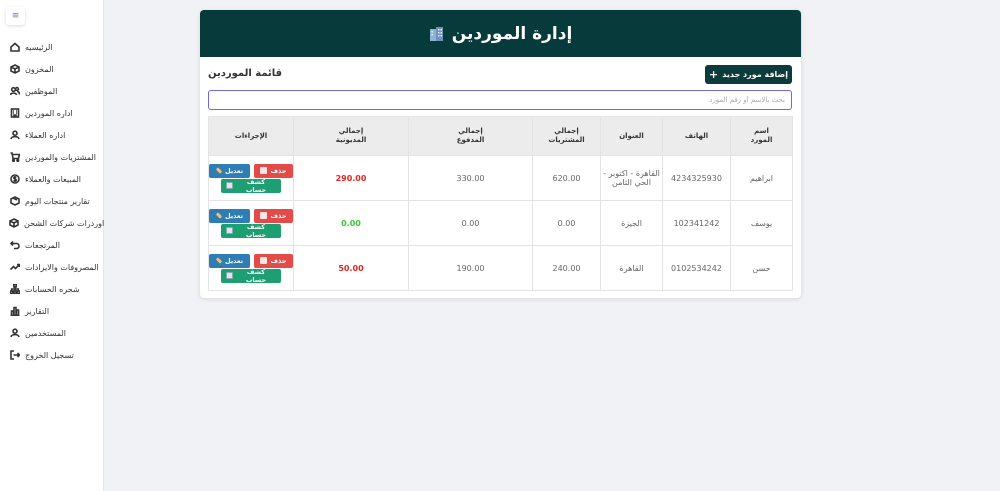 This screenshot has height=491, width=1000. What do you see at coordinates (696, 178) in the screenshot?
I see `phone-cell-text: 4234325930` at bounding box center [696, 178].